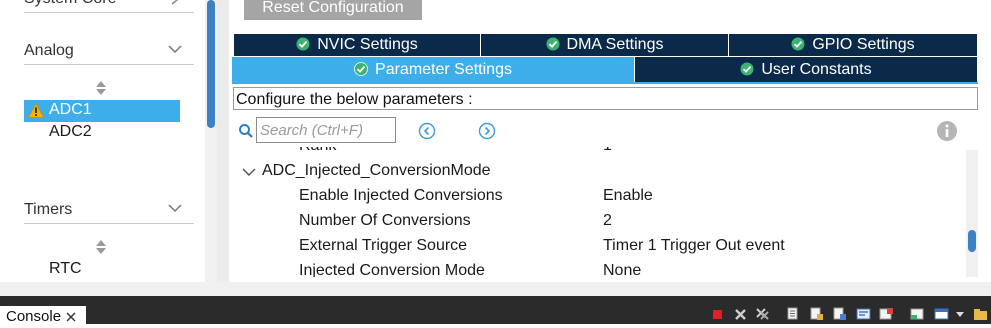  I want to click on param-name: Rank, so click(317, 151).